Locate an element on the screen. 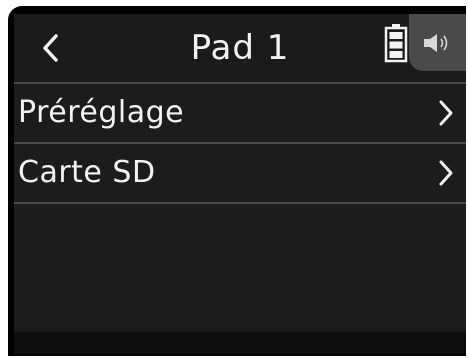 The image size is (468, 358). battery-icon is located at coordinates (396, 43).